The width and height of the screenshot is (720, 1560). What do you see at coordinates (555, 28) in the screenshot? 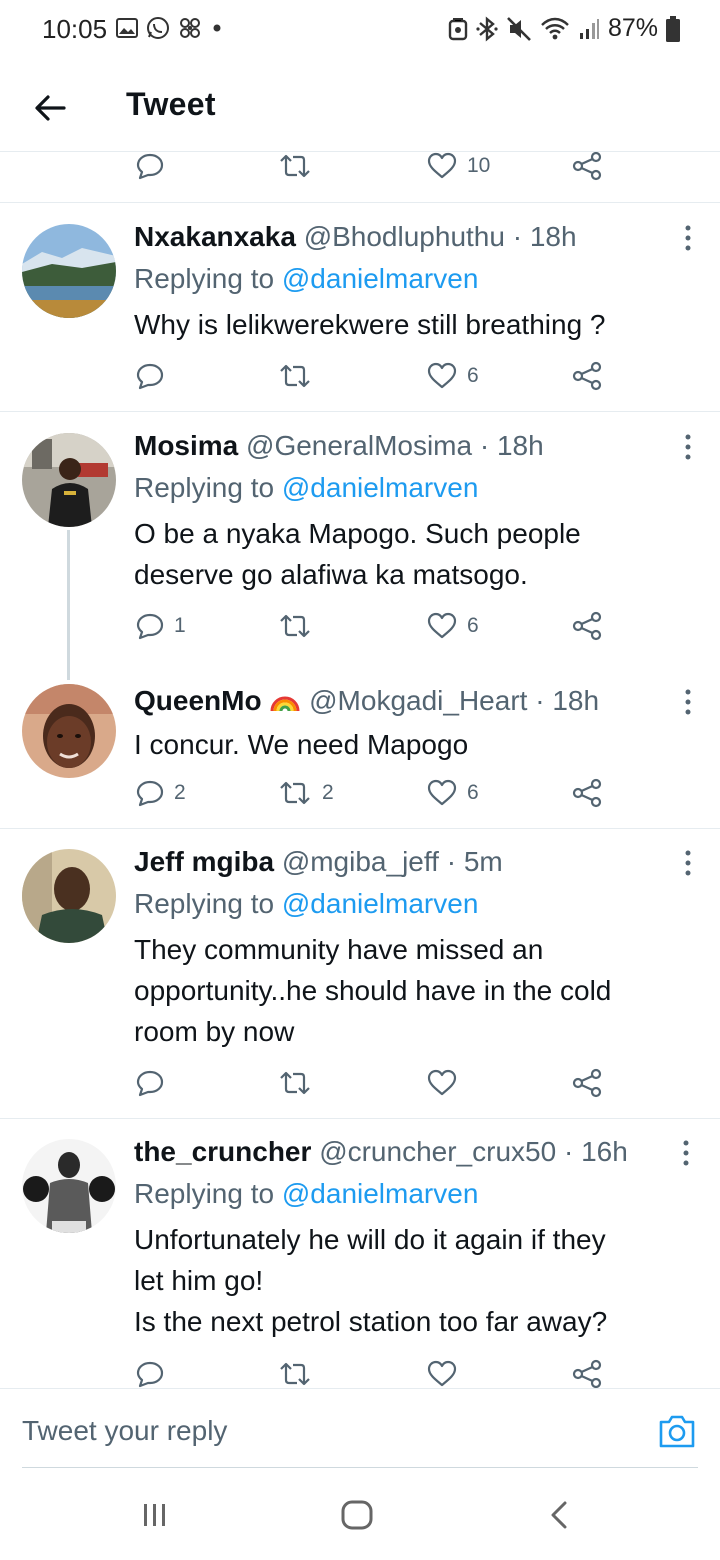
I see `wifi-icon` at bounding box center [555, 28].